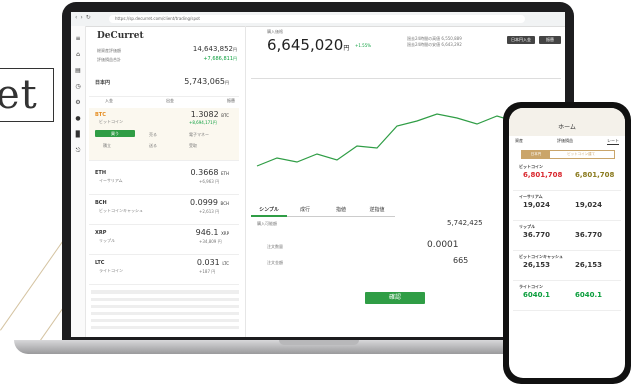 The image size is (637, 390). What do you see at coordinates (212, 262) in the screenshot?
I see `ltc-amount: 0.031 LTC` at bounding box center [212, 262].